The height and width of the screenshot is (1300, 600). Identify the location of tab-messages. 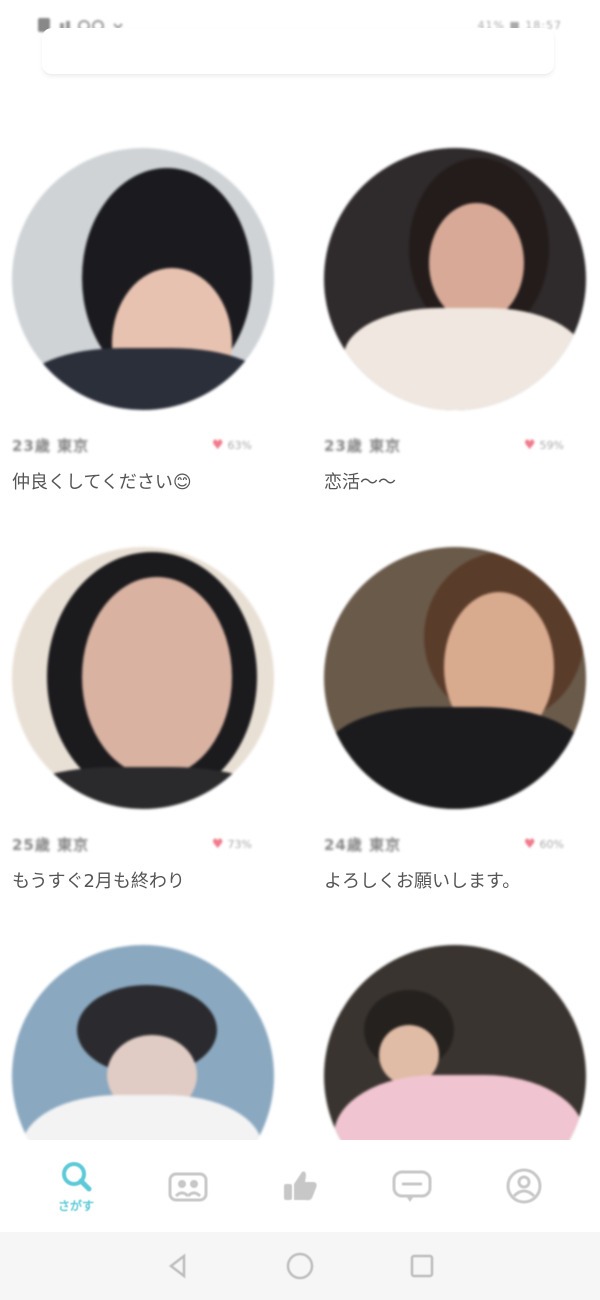
(412, 1186).